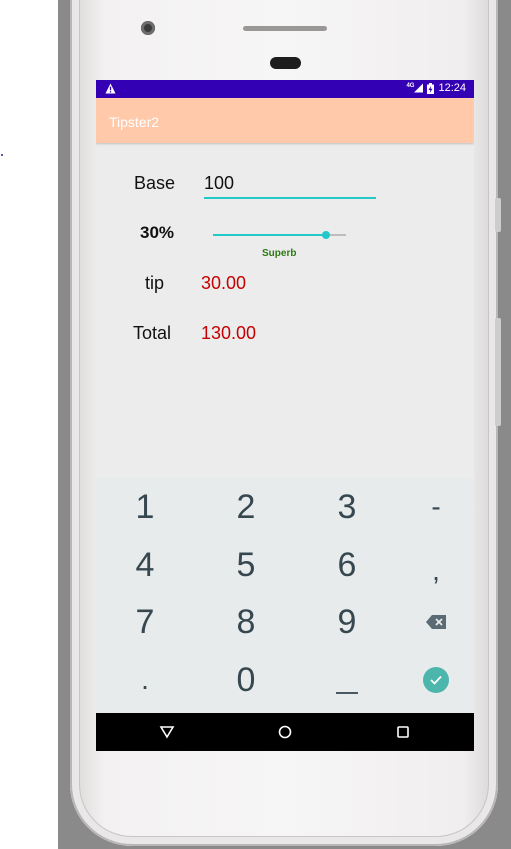  What do you see at coordinates (403, 732) in the screenshot?
I see `recents-square-icon` at bounding box center [403, 732].